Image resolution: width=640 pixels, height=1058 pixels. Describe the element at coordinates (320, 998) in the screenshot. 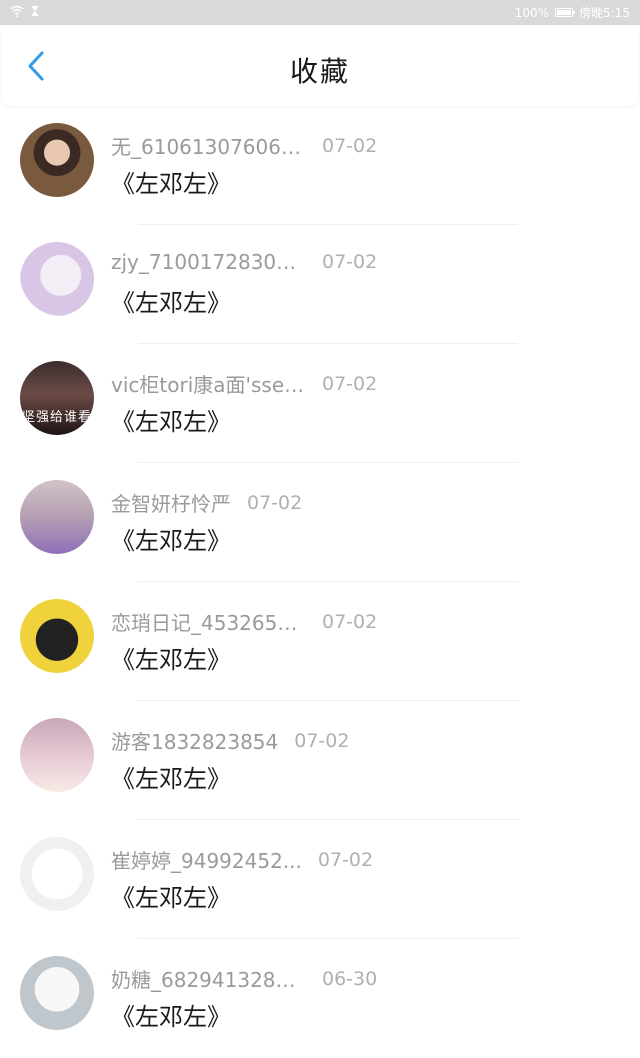

I see `list-item: 奶糖_6829413283... 06-30 《左邓左》` at that location.